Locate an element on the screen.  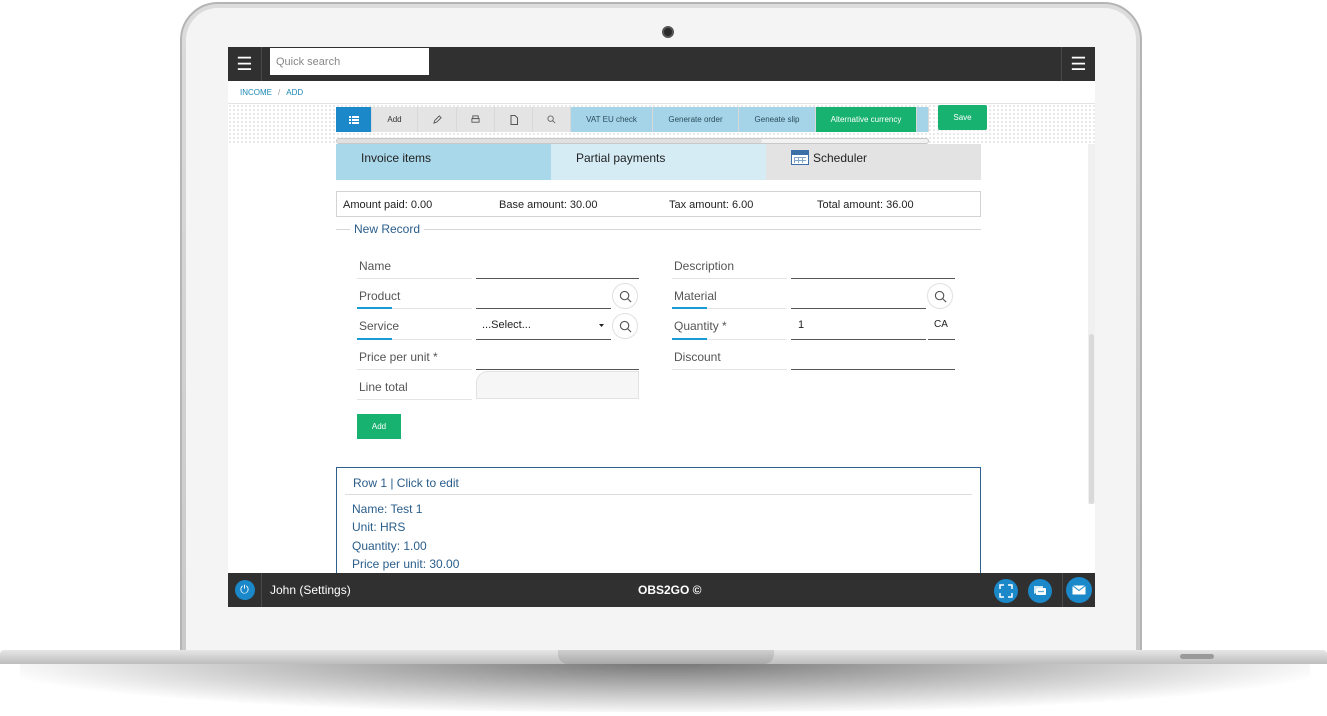
discount-input is located at coordinates (873, 369).